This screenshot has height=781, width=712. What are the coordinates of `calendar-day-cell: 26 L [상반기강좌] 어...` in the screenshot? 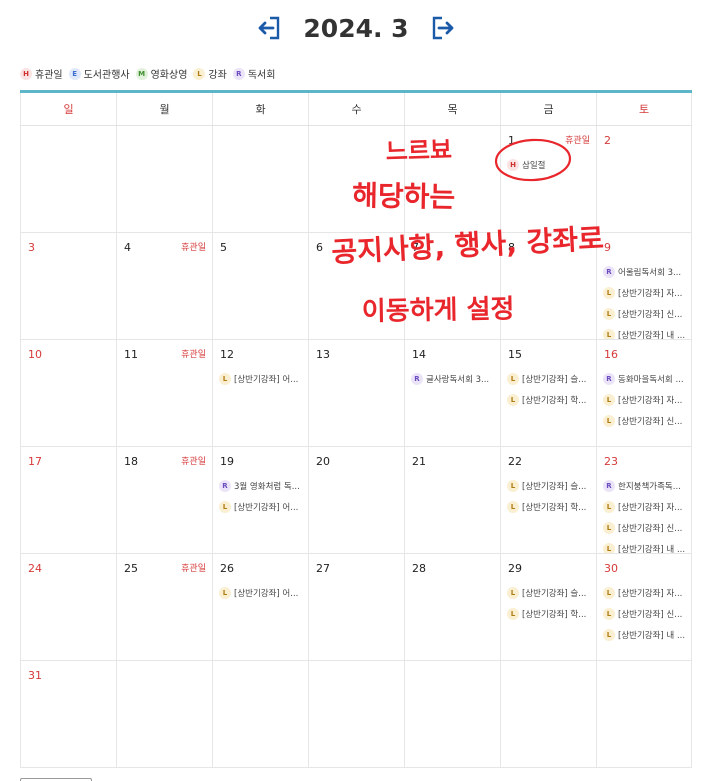 It's located at (260, 607).